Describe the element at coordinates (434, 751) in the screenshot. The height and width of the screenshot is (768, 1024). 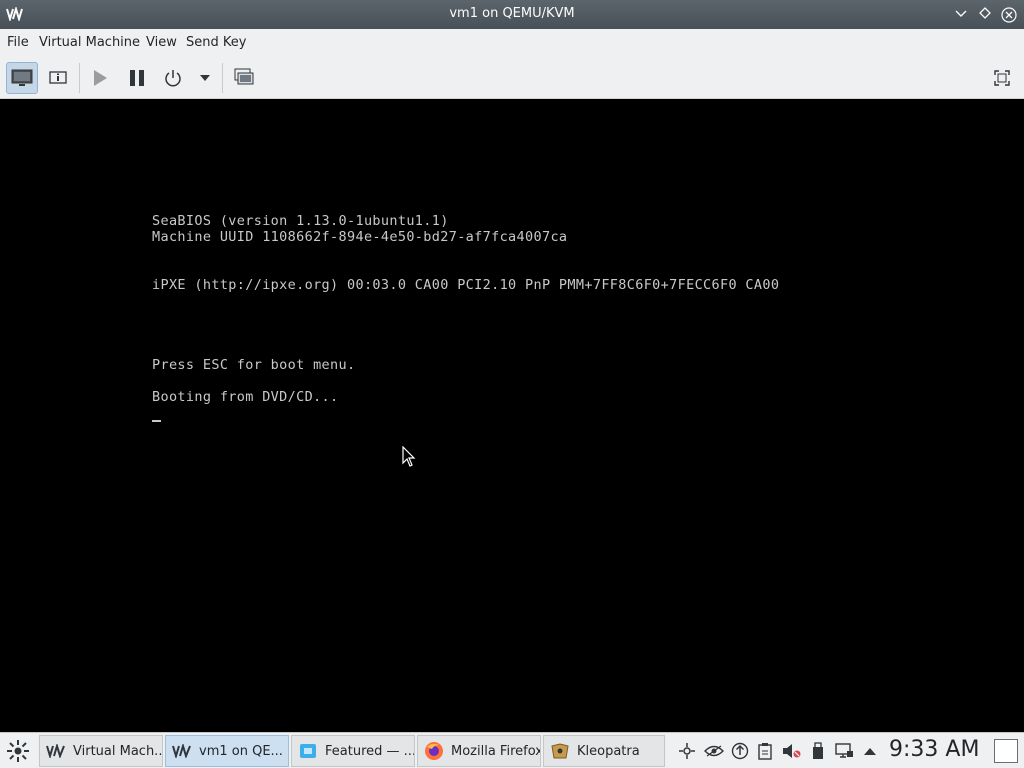
I see `firefox-icon` at that location.